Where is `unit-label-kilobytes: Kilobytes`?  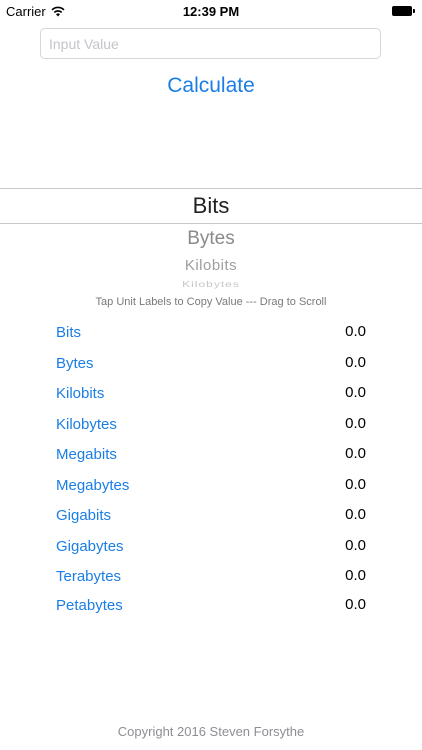
unit-label-kilobytes: Kilobytes is located at coordinates (86, 424).